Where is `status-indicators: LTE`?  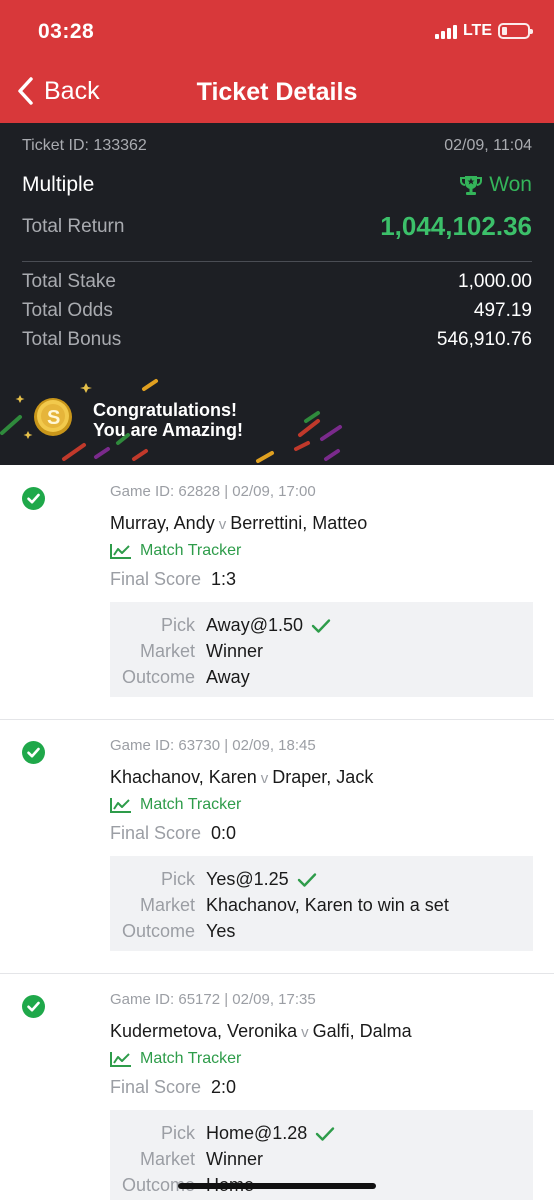
status-indicators: LTE is located at coordinates (483, 31).